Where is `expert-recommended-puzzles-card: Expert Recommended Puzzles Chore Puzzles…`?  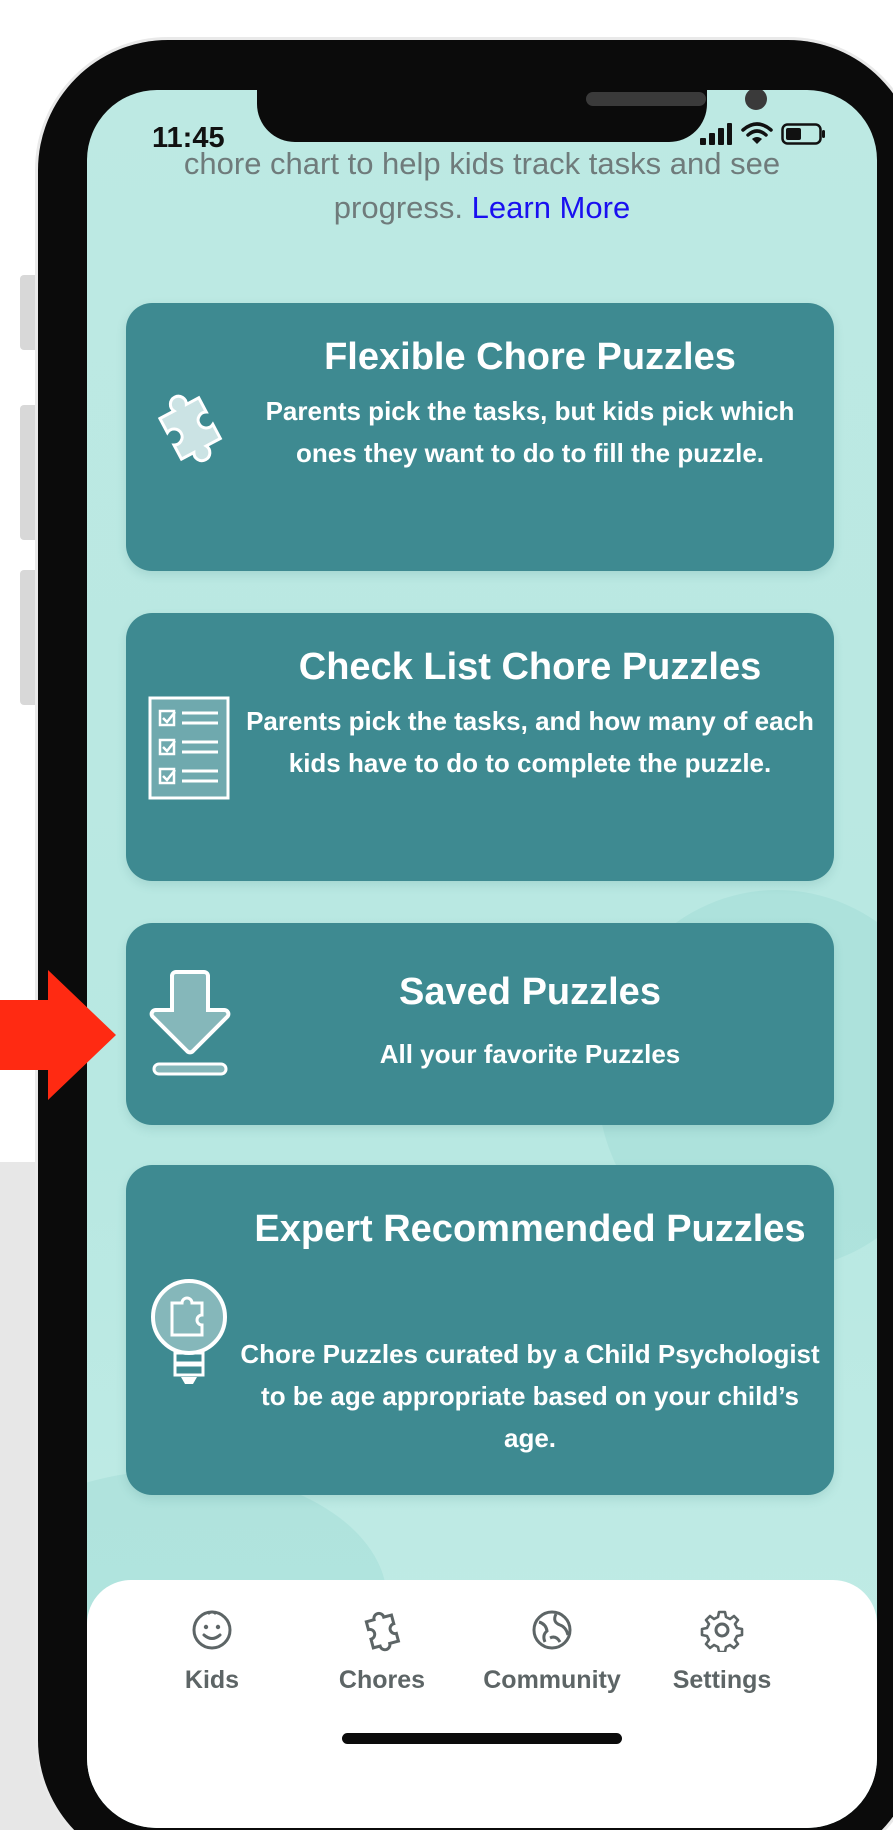
expert-recommended-puzzles-card: Expert Recommended Puzzles Chore Puzzles… is located at coordinates (480, 1330).